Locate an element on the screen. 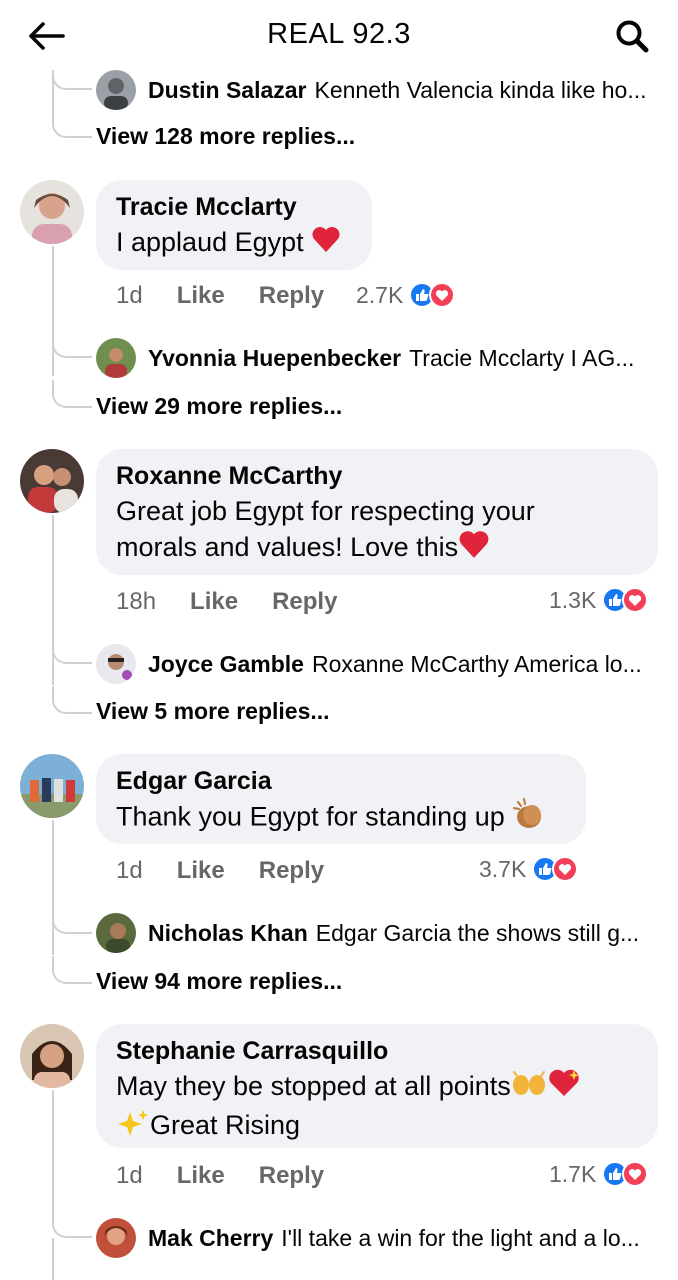  reply-author: Yvonnia Huepenbecker is located at coordinates (274, 358).